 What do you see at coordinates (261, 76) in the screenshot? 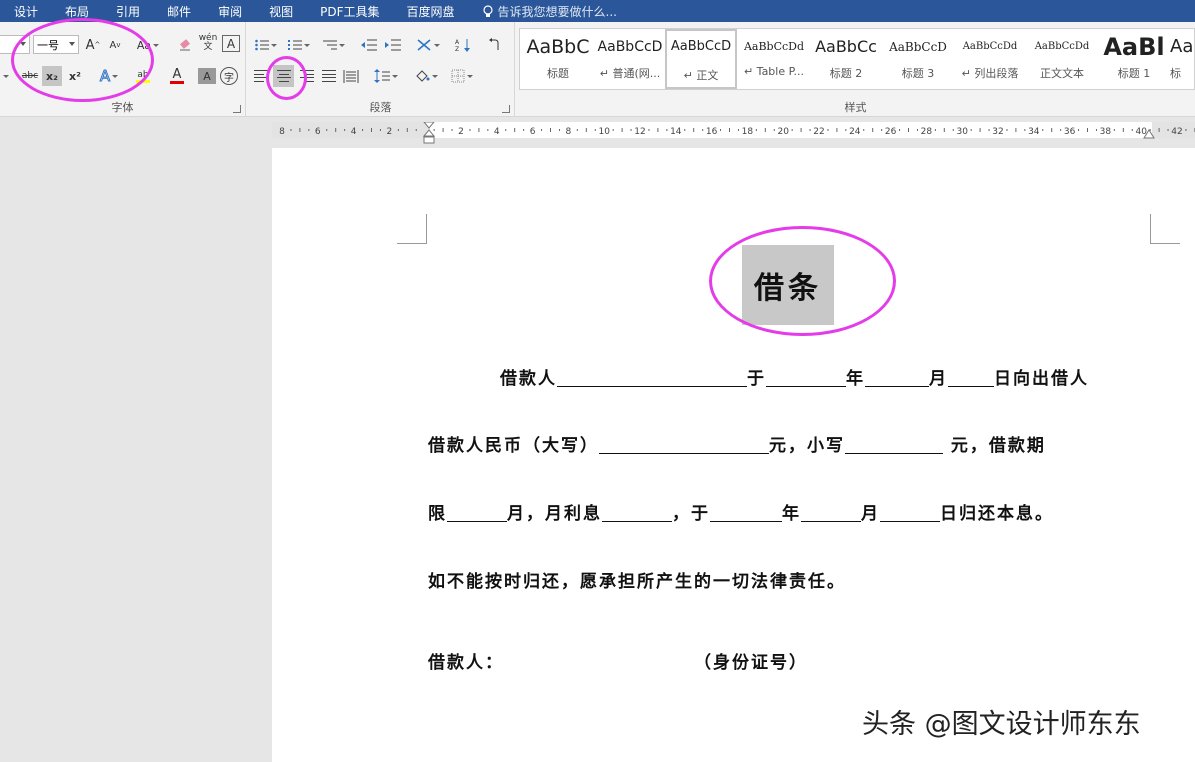
I see `align-left-button` at bounding box center [261, 76].